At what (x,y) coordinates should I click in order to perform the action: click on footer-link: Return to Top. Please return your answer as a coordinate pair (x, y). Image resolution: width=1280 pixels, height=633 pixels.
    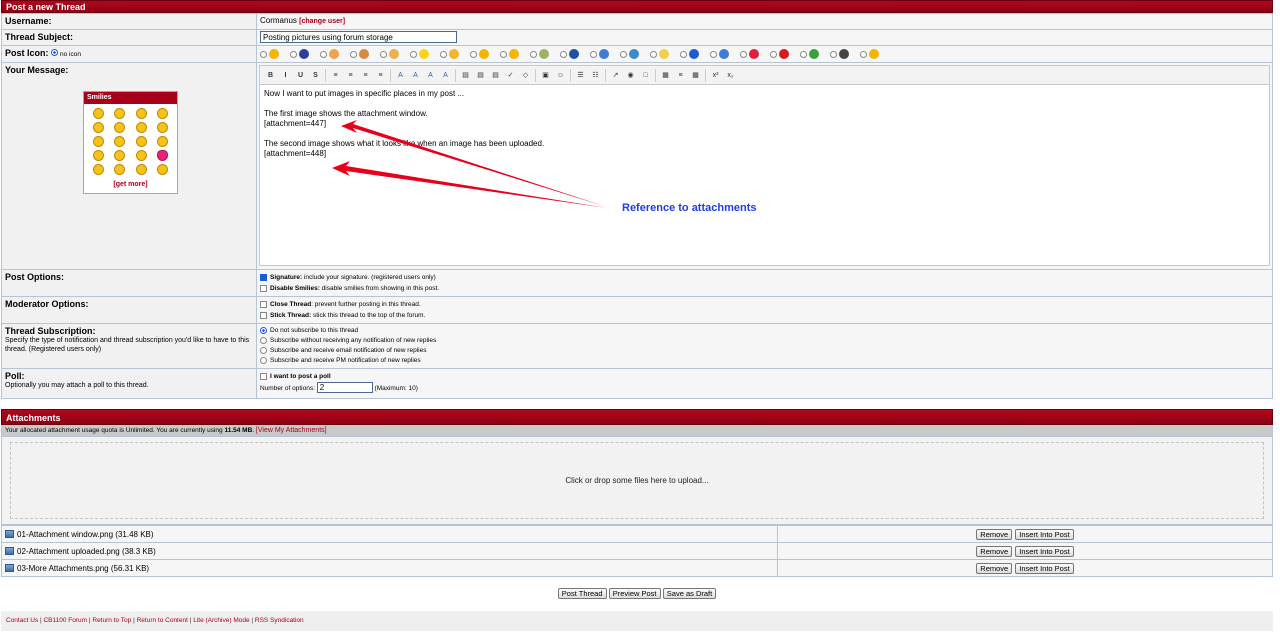
    Looking at the image, I should click on (111, 620).